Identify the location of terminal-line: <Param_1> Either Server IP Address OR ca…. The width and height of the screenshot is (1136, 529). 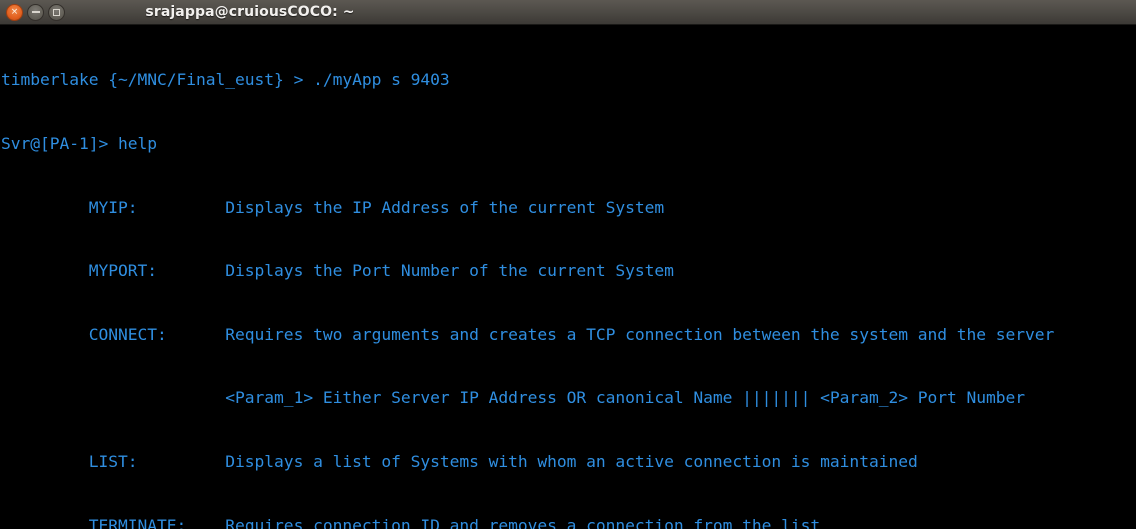
(513, 398).